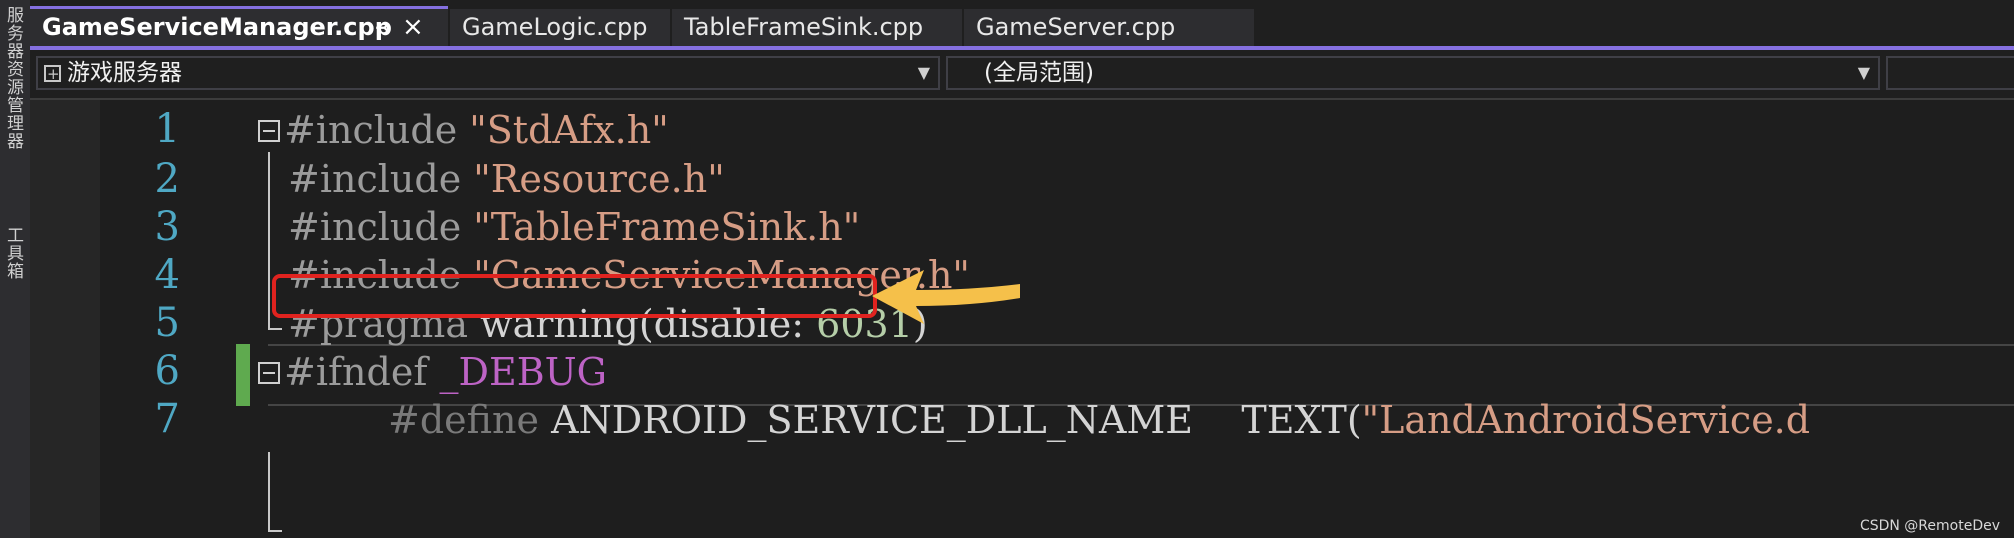 This screenshot has height=538, width=2014. Describe the element at coordinates (14, 253) in the screenshot. I see `toolbox-tab: 工具箱` at that location.